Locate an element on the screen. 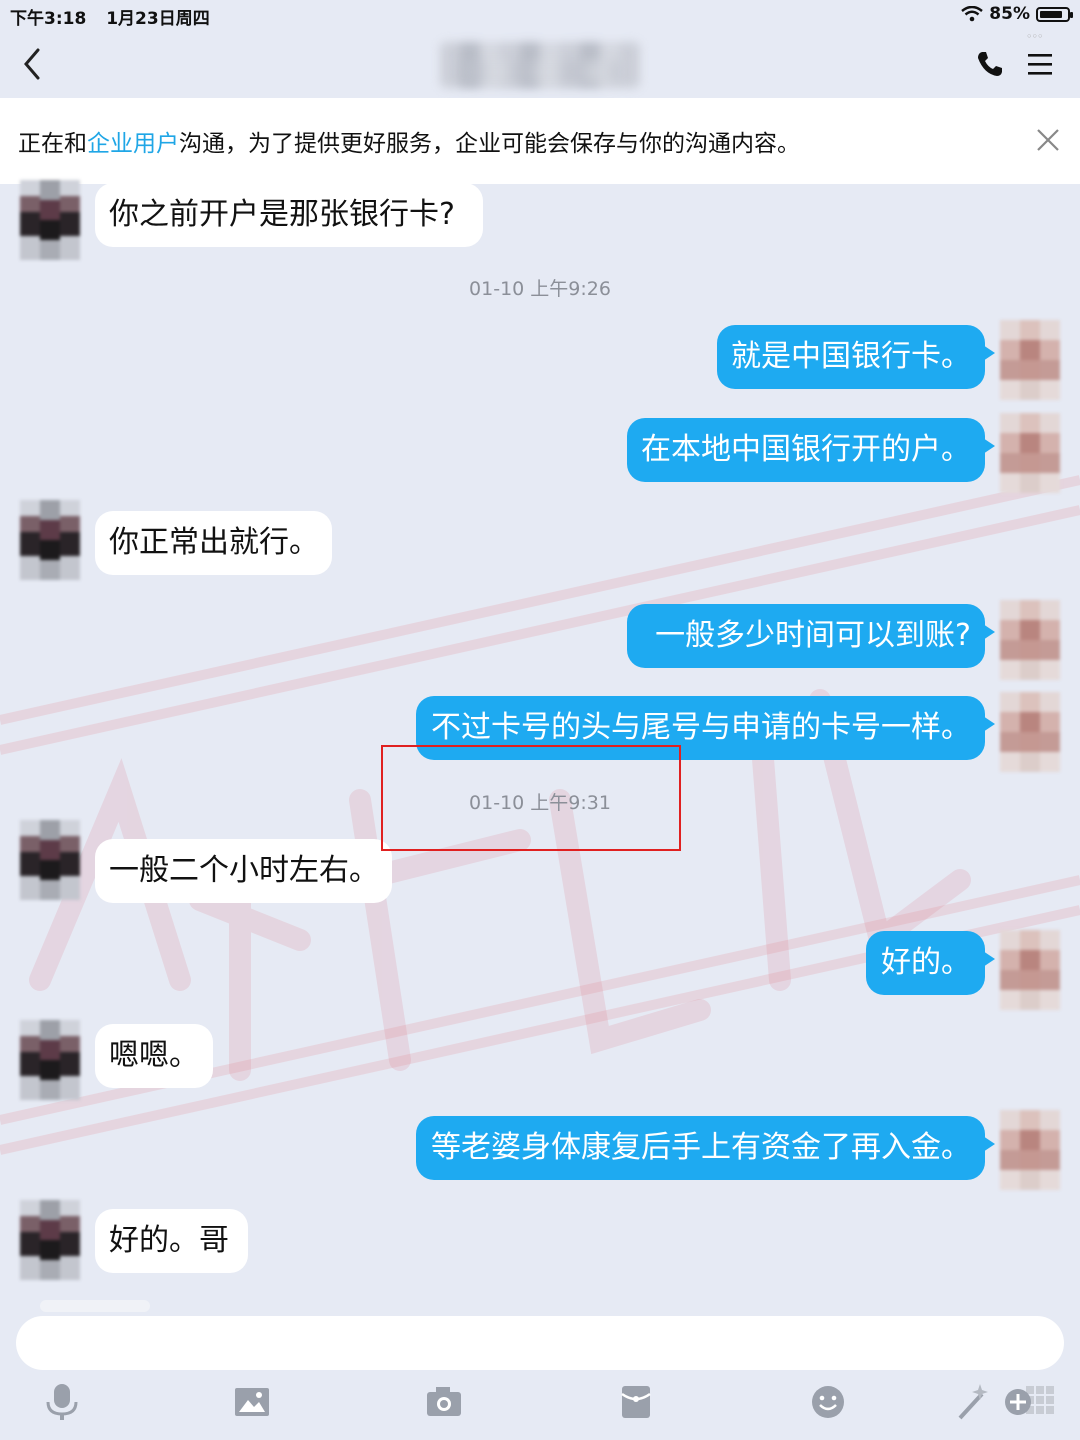 The height and width of the screenshot is (1440, 1080). highlight-annotation-box is located at coordinates (531, 798).